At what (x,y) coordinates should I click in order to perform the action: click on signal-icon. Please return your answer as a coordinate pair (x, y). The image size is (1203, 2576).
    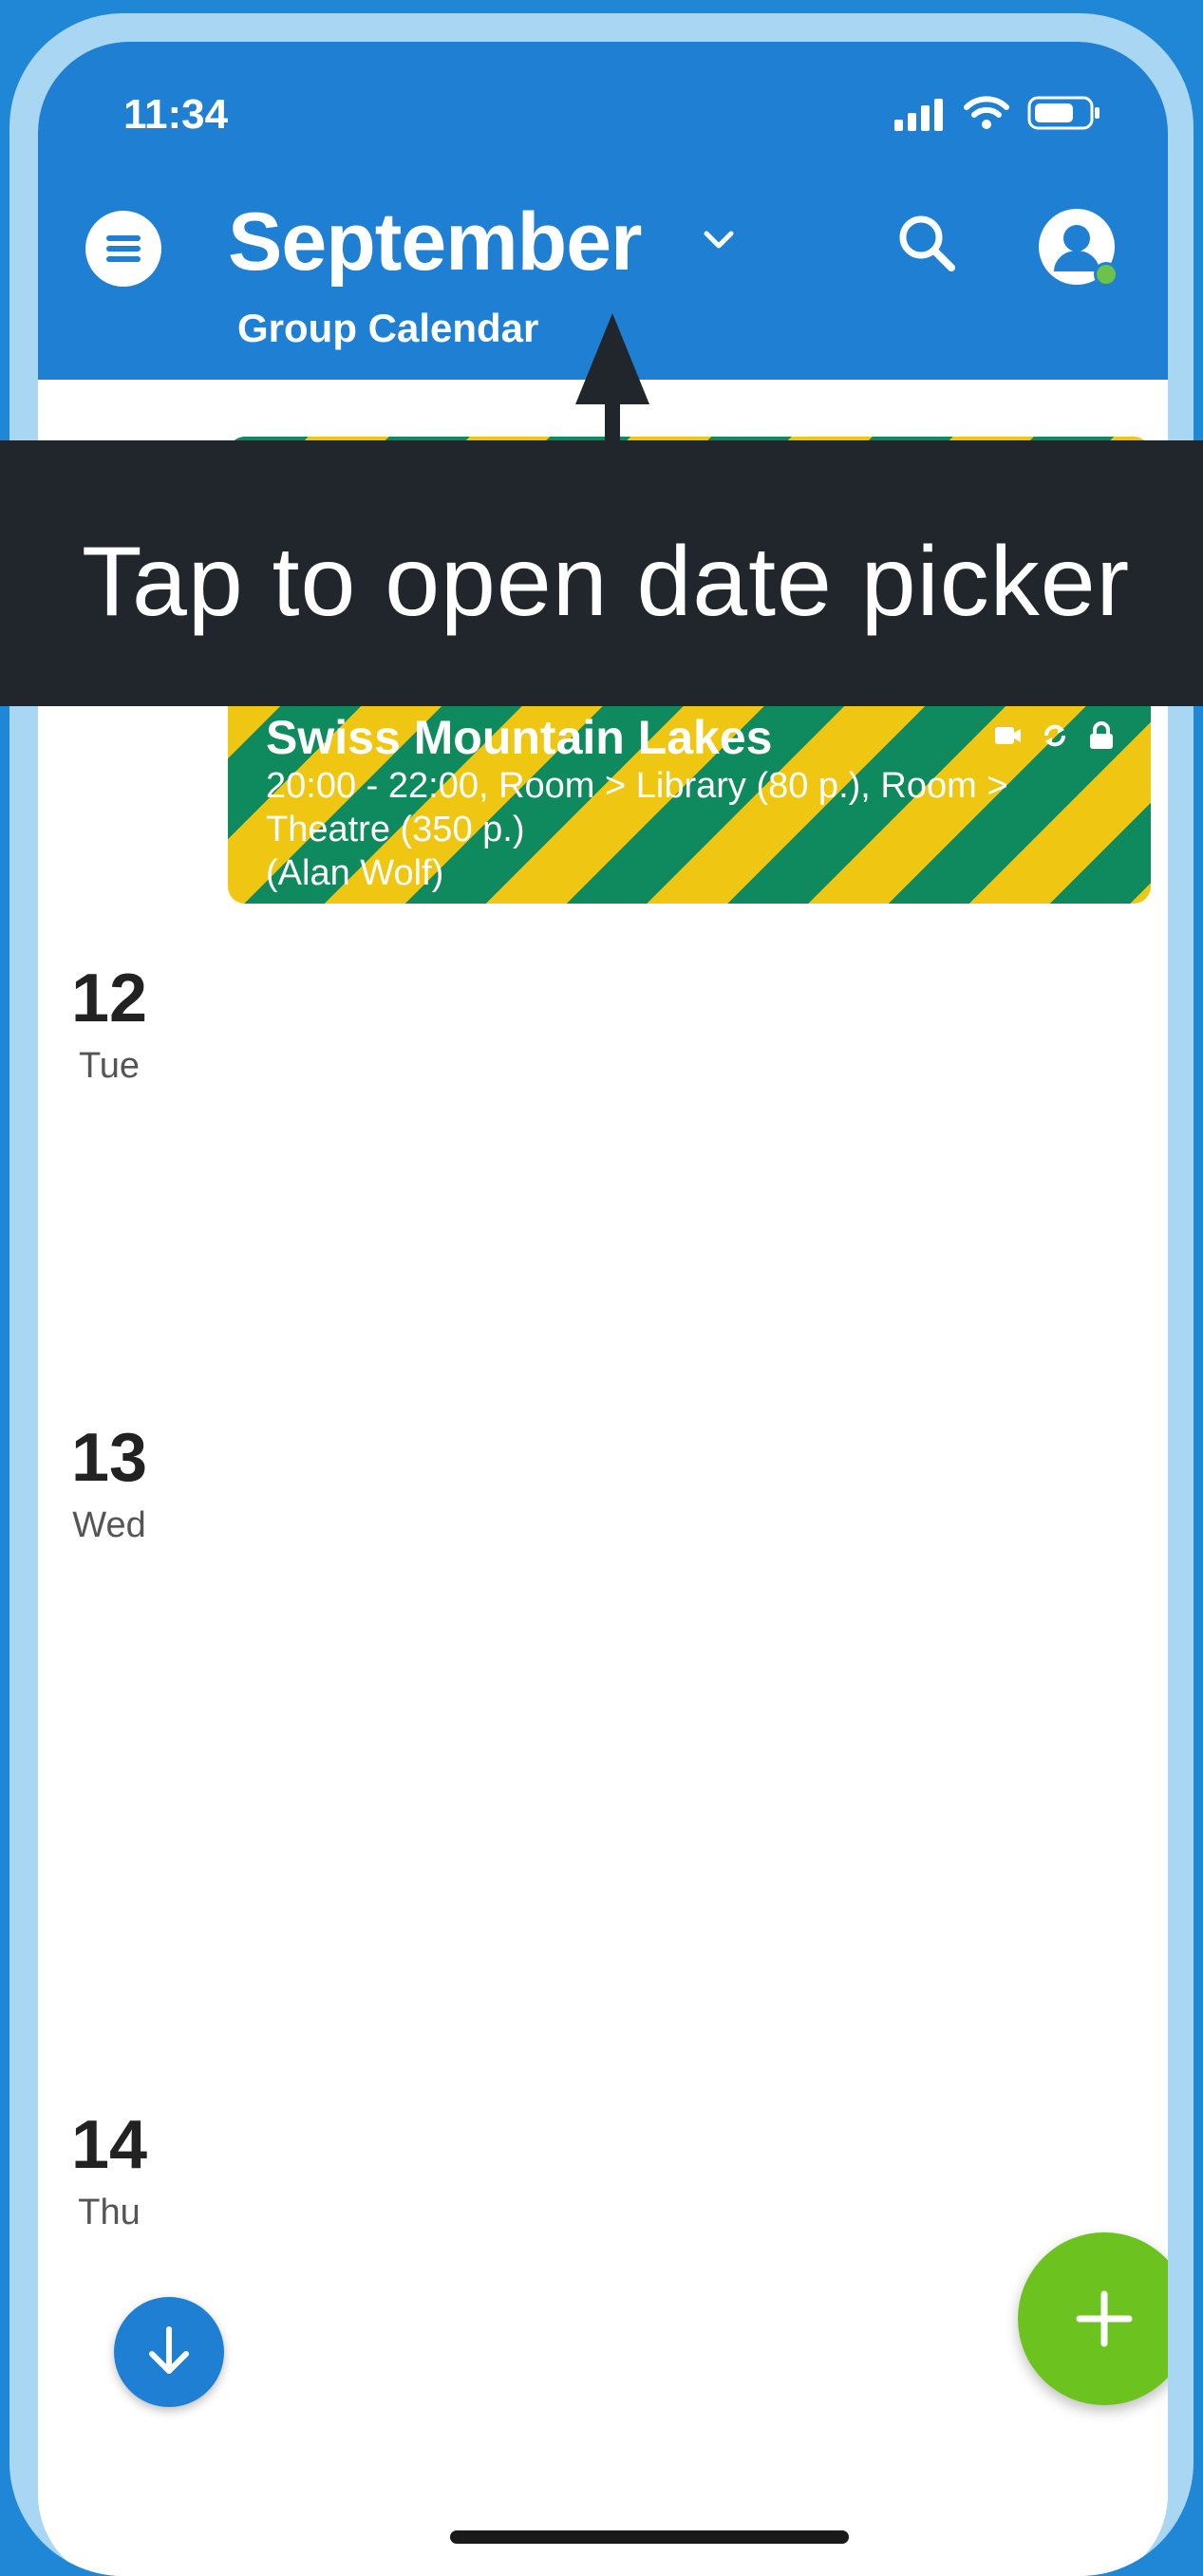
    Looking at the image, I should click on (919, 115).